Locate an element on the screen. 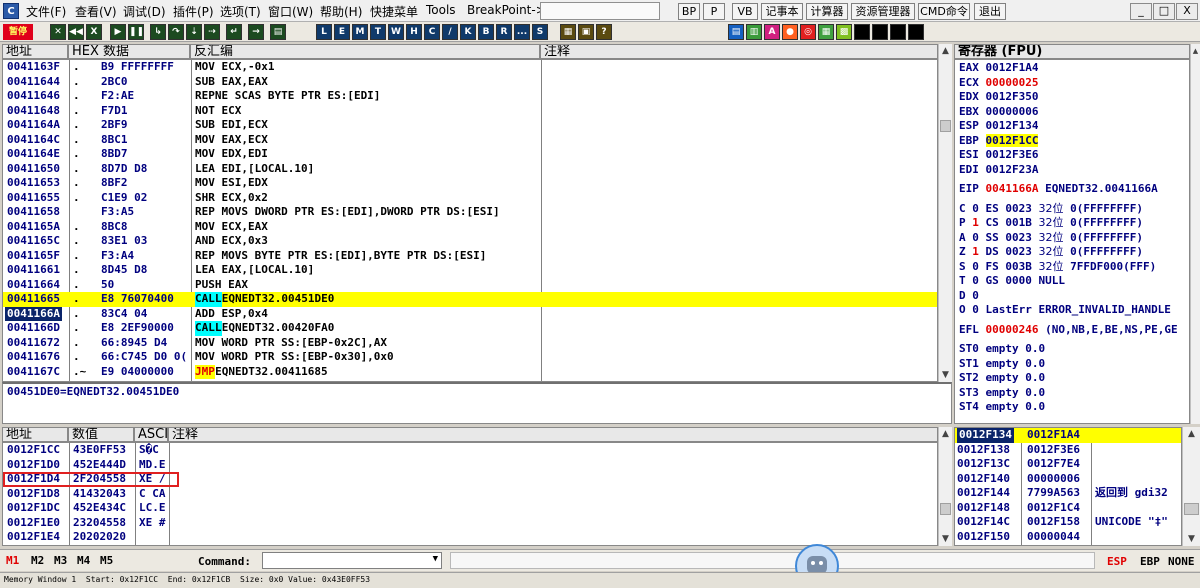  restart-icon: ✕ is located at coordinates (58, 32).